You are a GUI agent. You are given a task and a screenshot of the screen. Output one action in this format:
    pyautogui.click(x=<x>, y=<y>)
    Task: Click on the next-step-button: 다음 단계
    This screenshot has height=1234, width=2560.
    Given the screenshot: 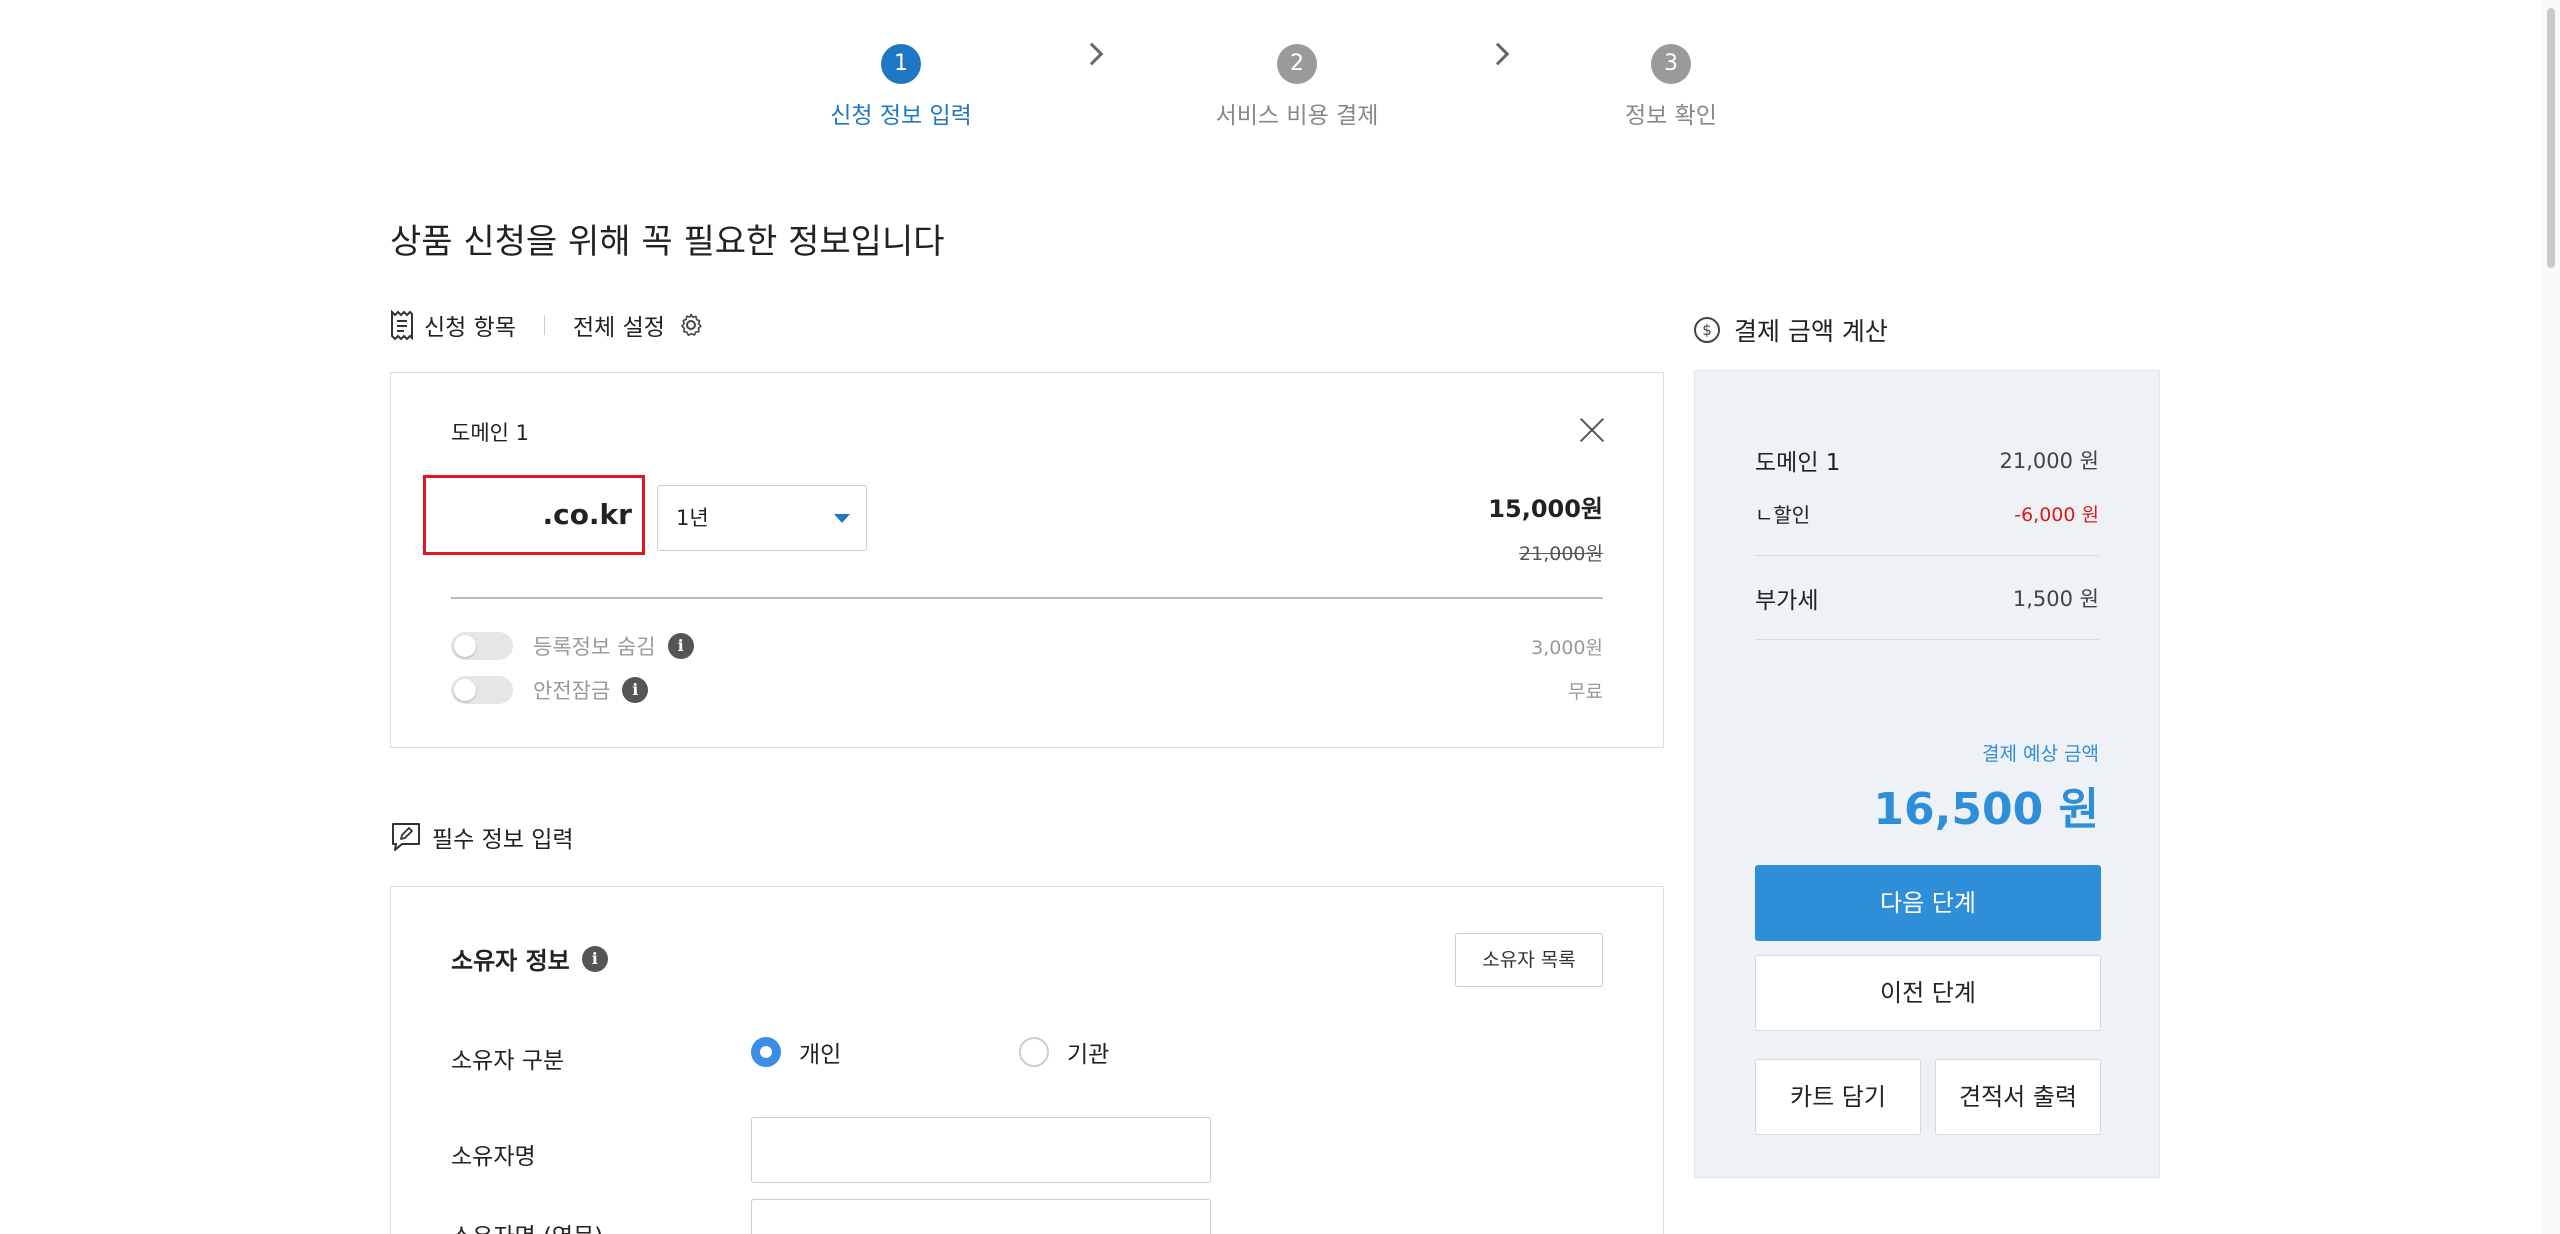 What is the action you would take?
    pyautogui.click(x=1928, y=903)
    